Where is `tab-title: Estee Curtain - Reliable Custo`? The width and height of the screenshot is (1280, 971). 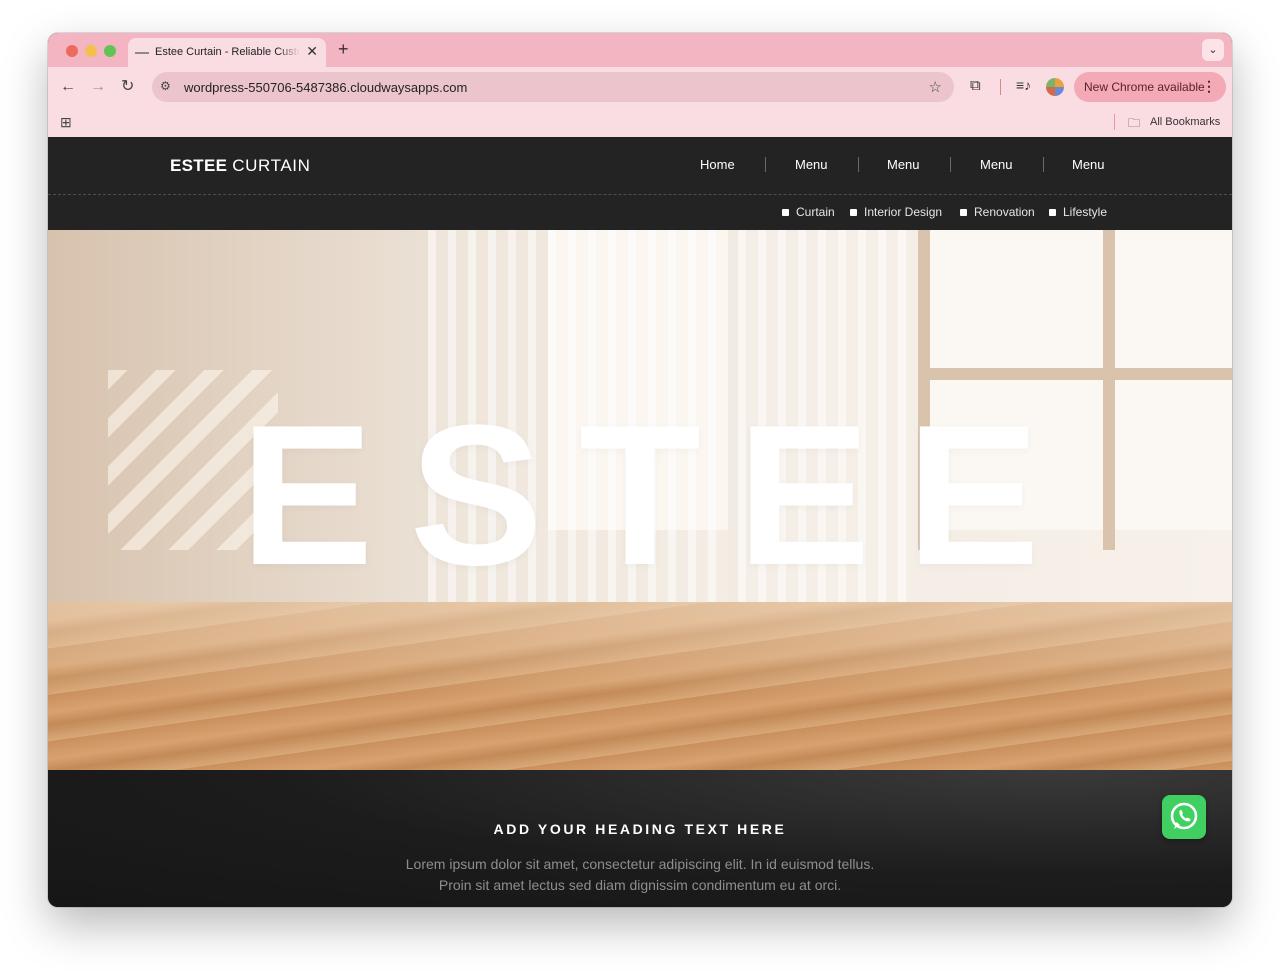
tab-title: Estee Curtain - Reliable Custo is located at coordinates (227, 52).